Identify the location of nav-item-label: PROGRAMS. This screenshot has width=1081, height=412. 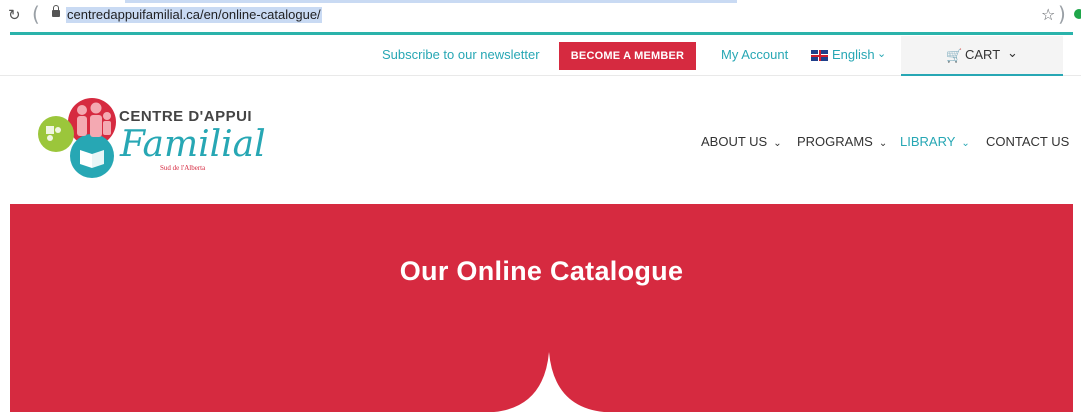
(835, 141).